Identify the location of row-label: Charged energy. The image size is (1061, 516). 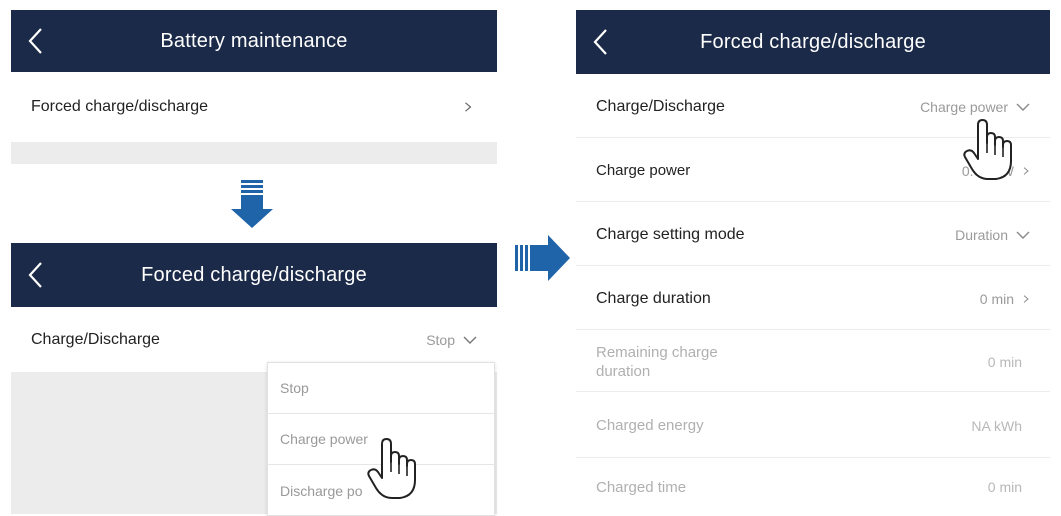
(650, 425).